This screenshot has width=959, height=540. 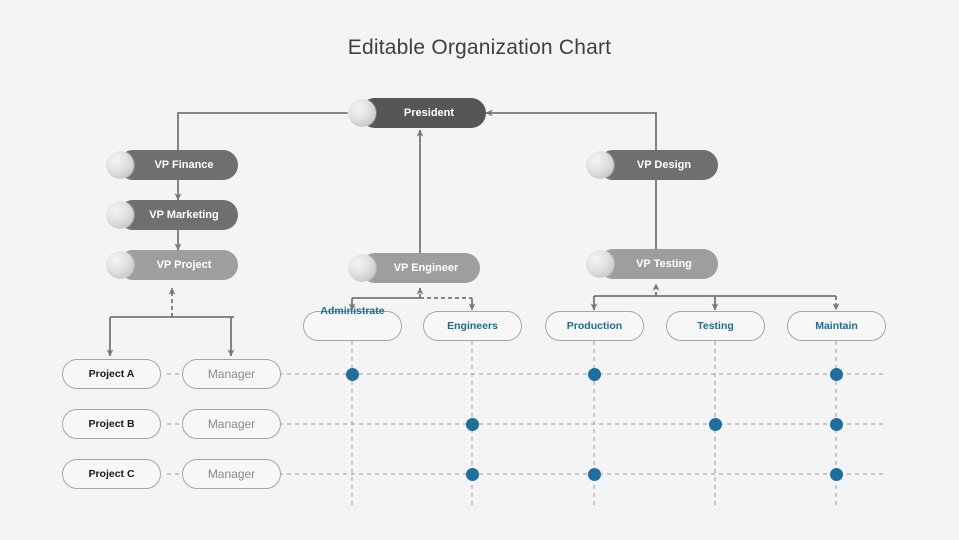 What do you see at coordinates (184, 165) in the screenshot?
I see `node-label: VP Finance` at bounding box center [184, 165].